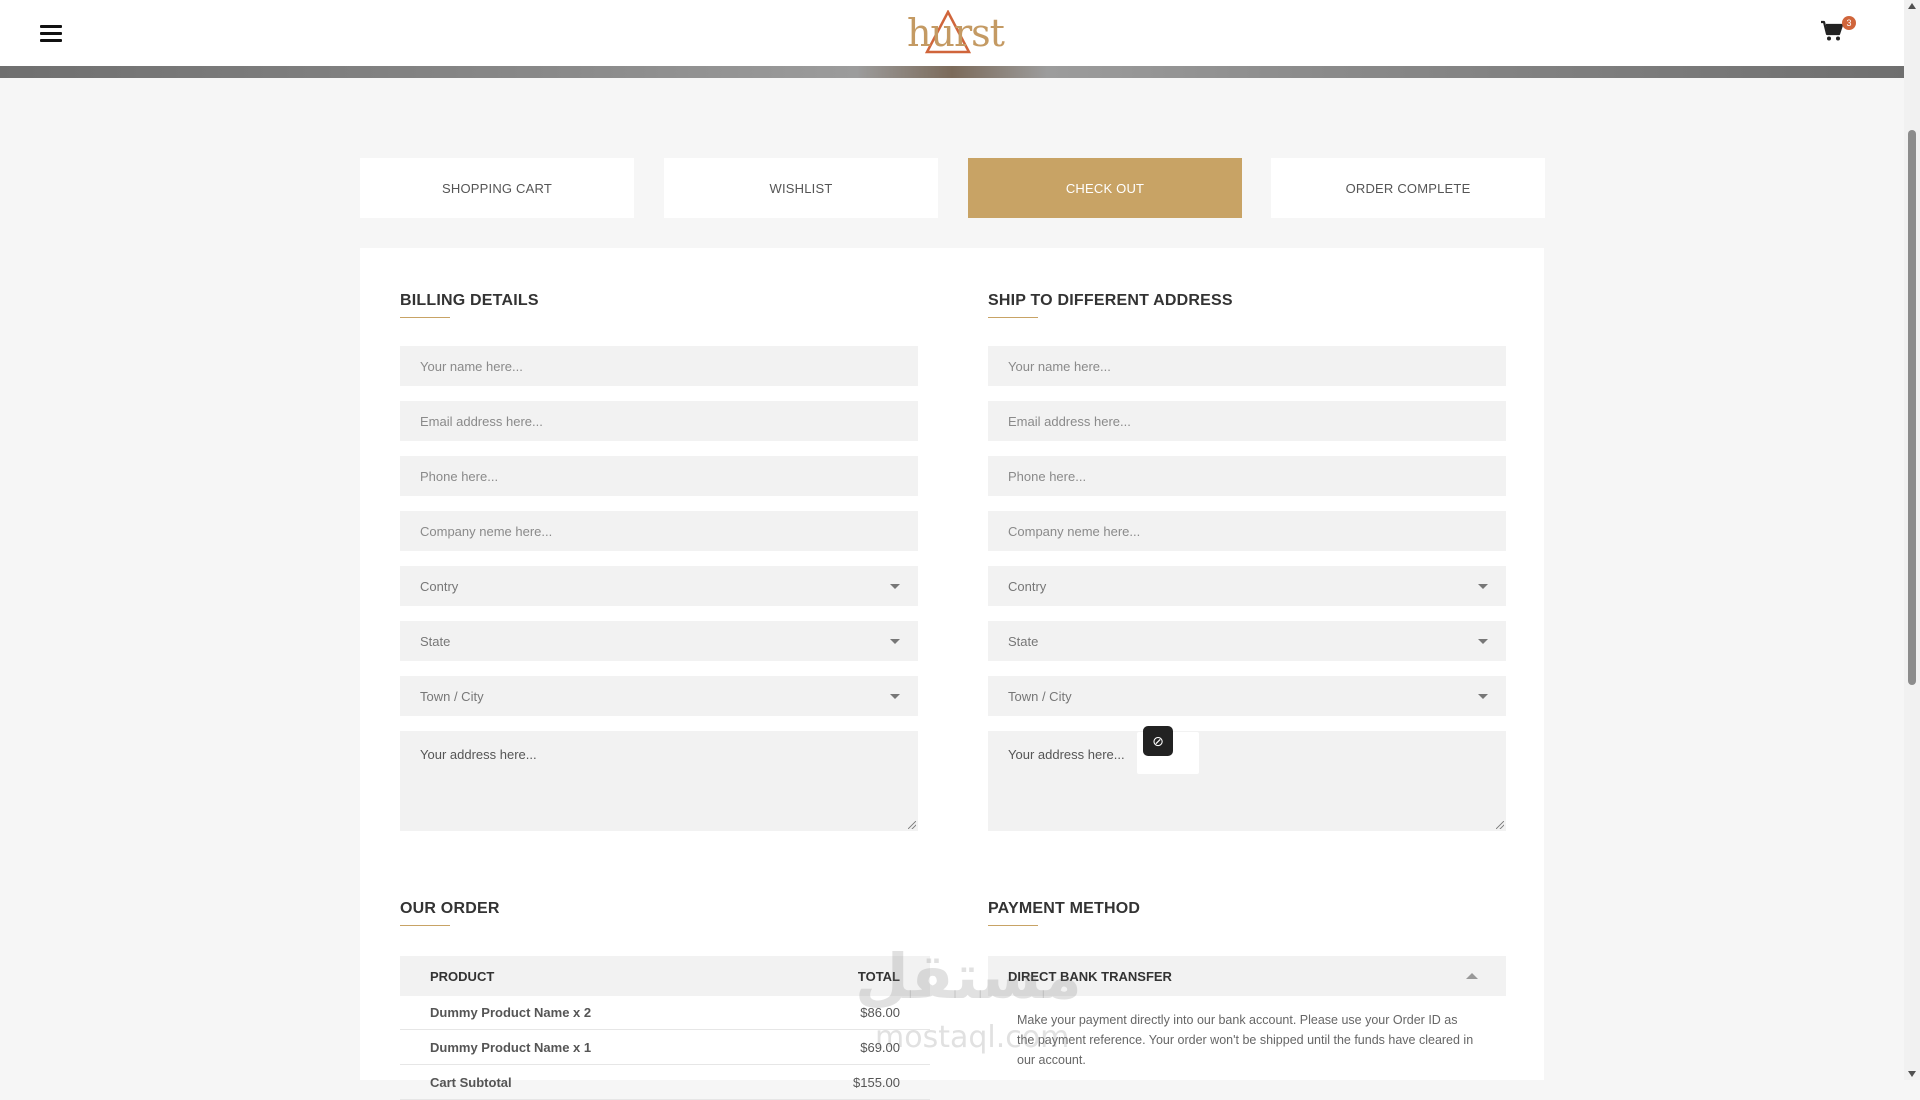 The image size is (1920, 1100). Describe the element at coordinates (801, 188) in the screenshot. I see `tab-wishlist: WISHLIST` at that location.